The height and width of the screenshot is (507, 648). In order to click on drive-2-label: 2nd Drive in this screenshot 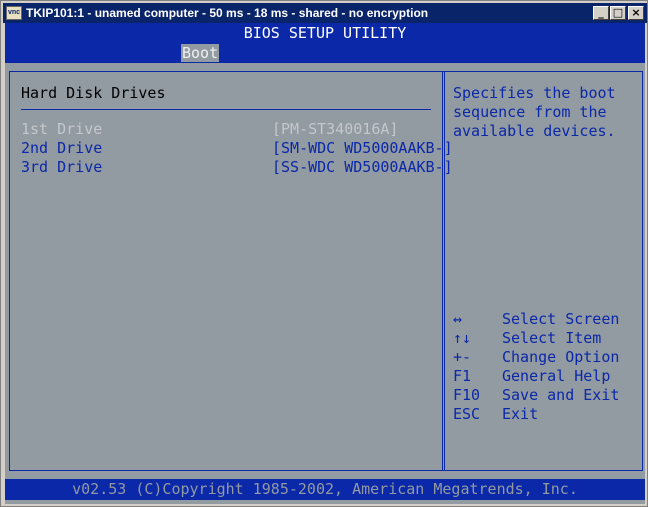, I will do `click(61, 148)`.